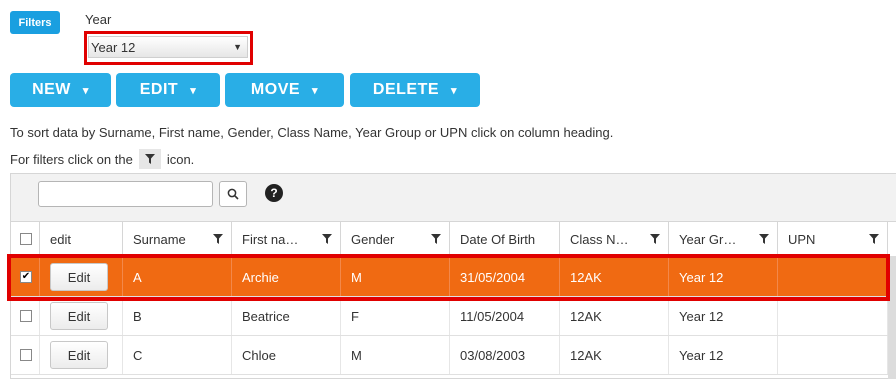  I want to click on delete-button: DELETE ▾, so click(415, 90).